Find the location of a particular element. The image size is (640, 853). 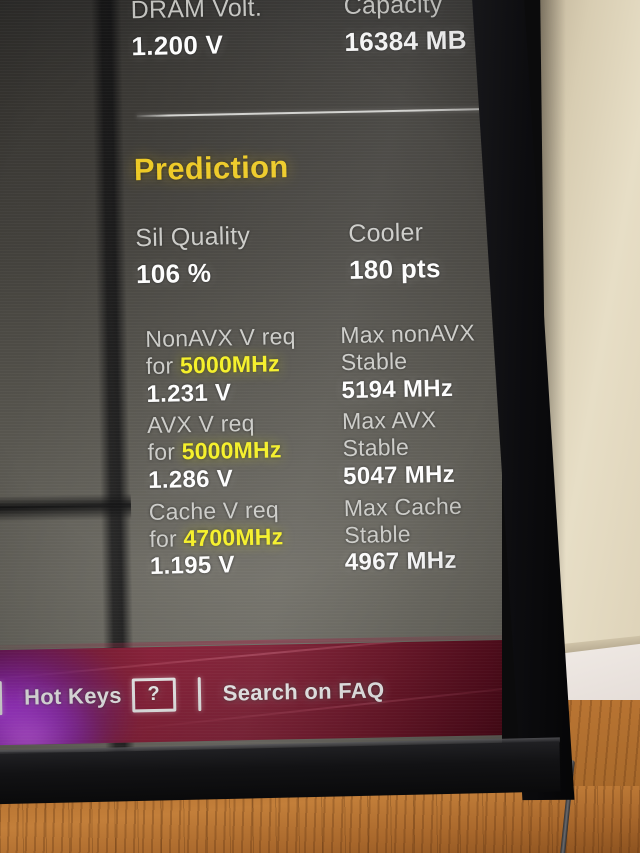

nonavx-for-word: for is located at coordinates (159, 365).